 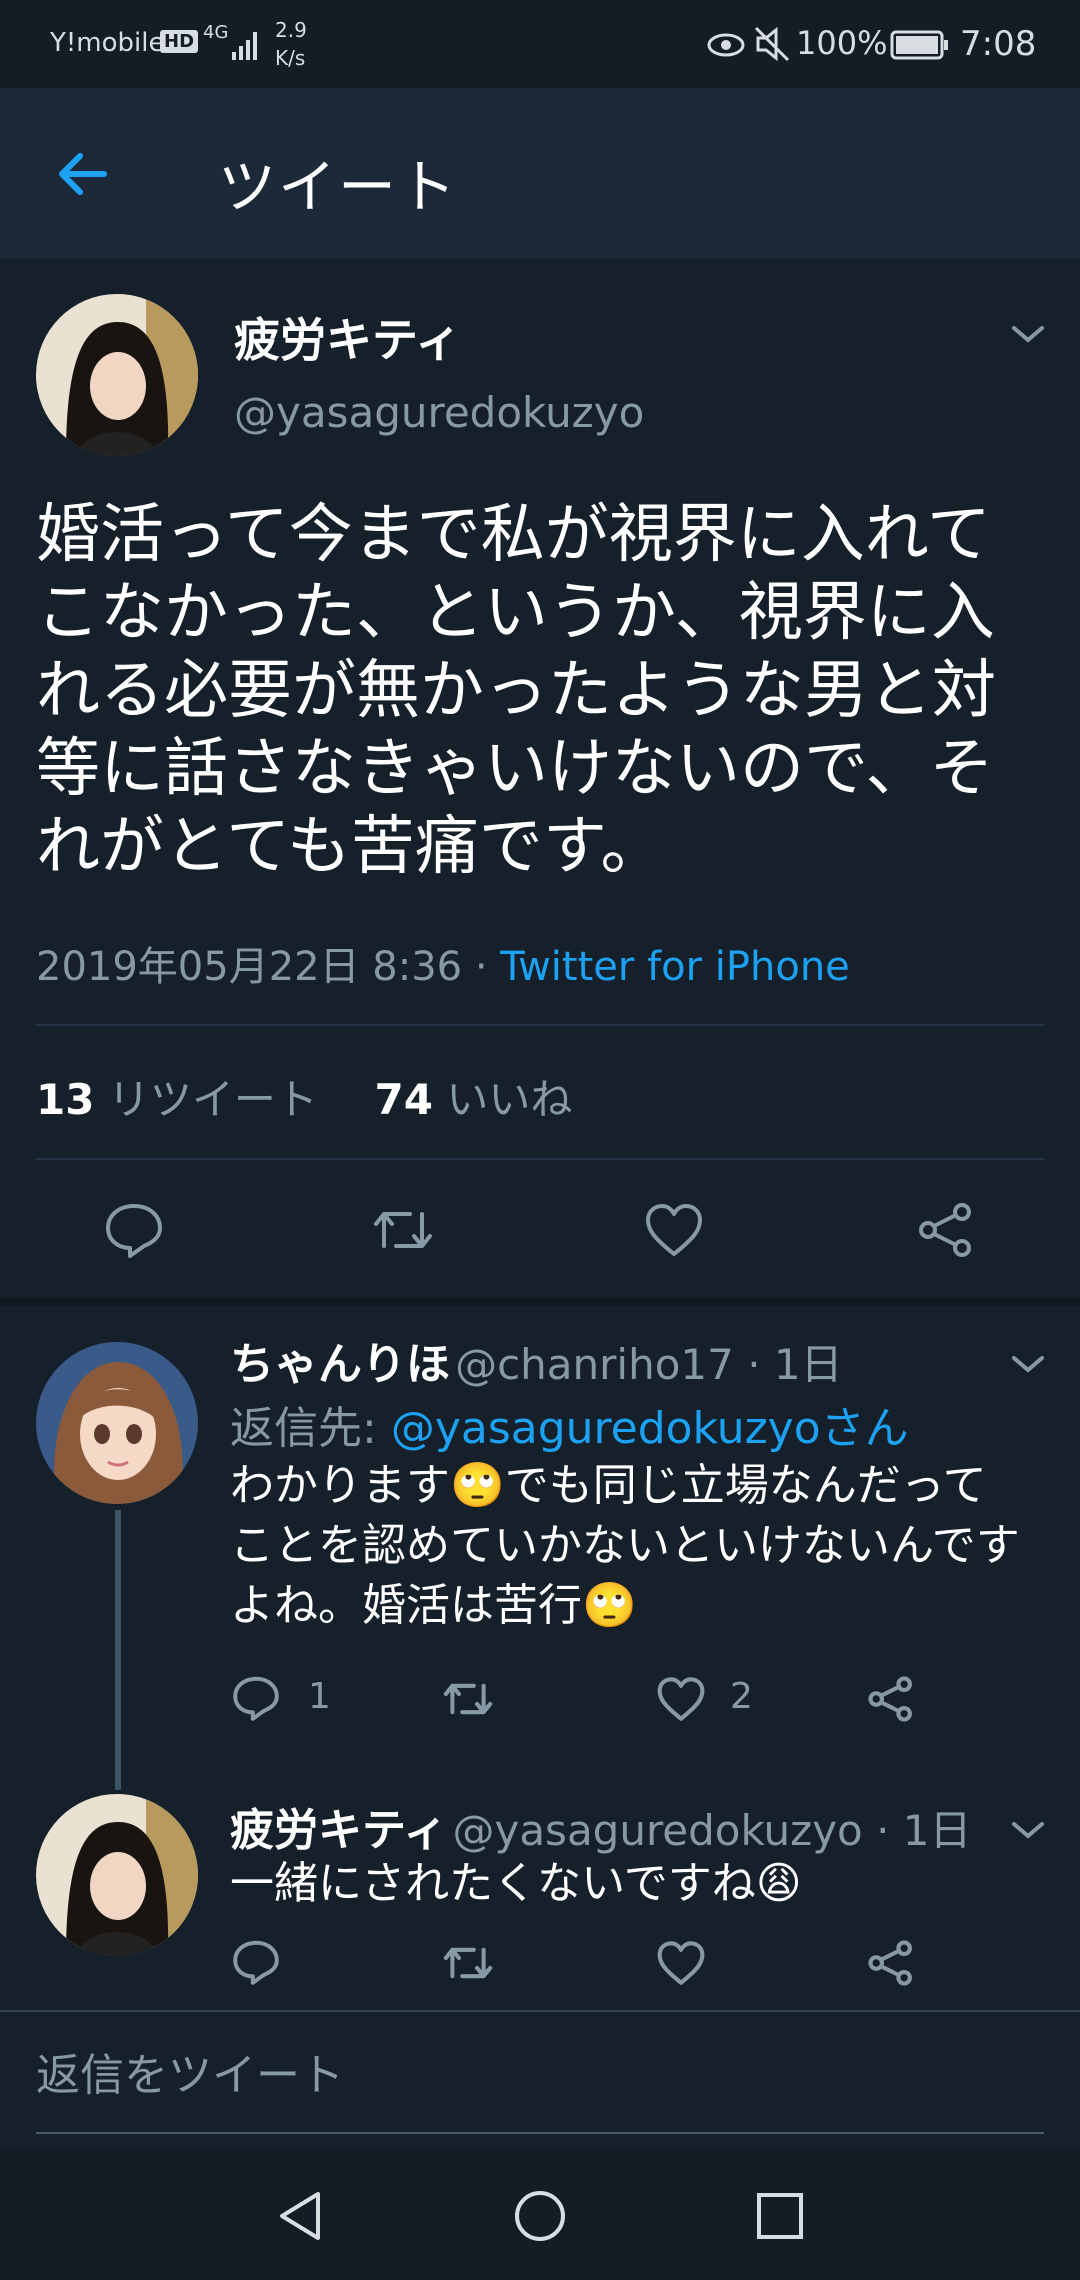 I want to click on reply-text-line: ことを認めていかないといけないんです, so click(x=625, y=1545).